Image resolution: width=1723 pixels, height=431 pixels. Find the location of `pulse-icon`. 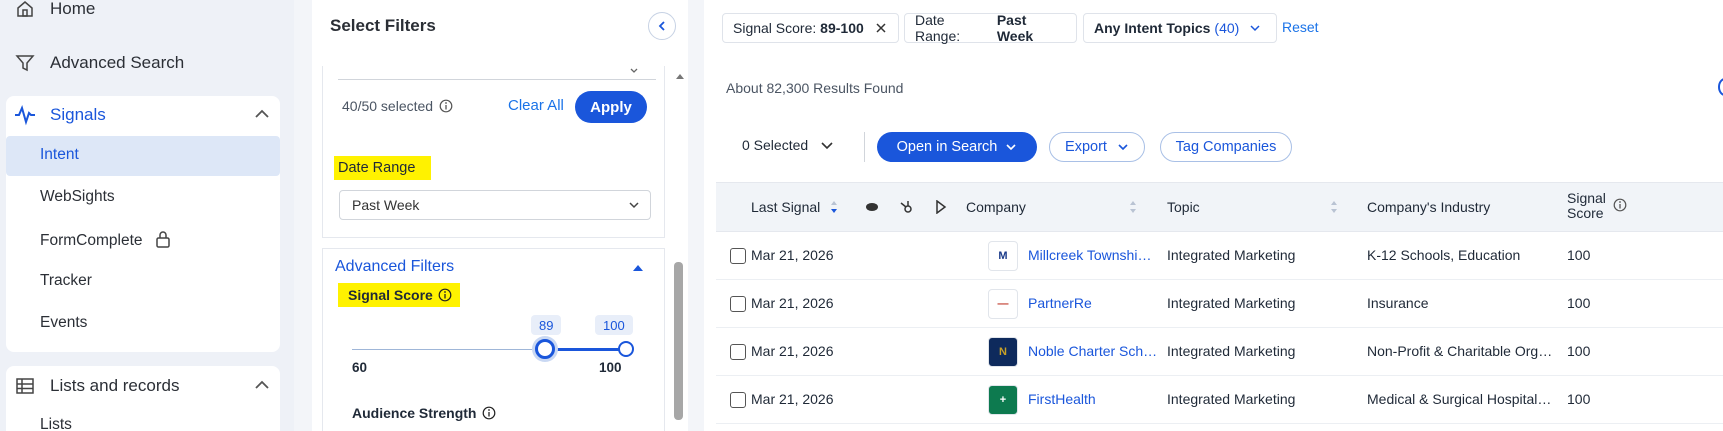

pulse-icon is located at coordinates (25, 115).